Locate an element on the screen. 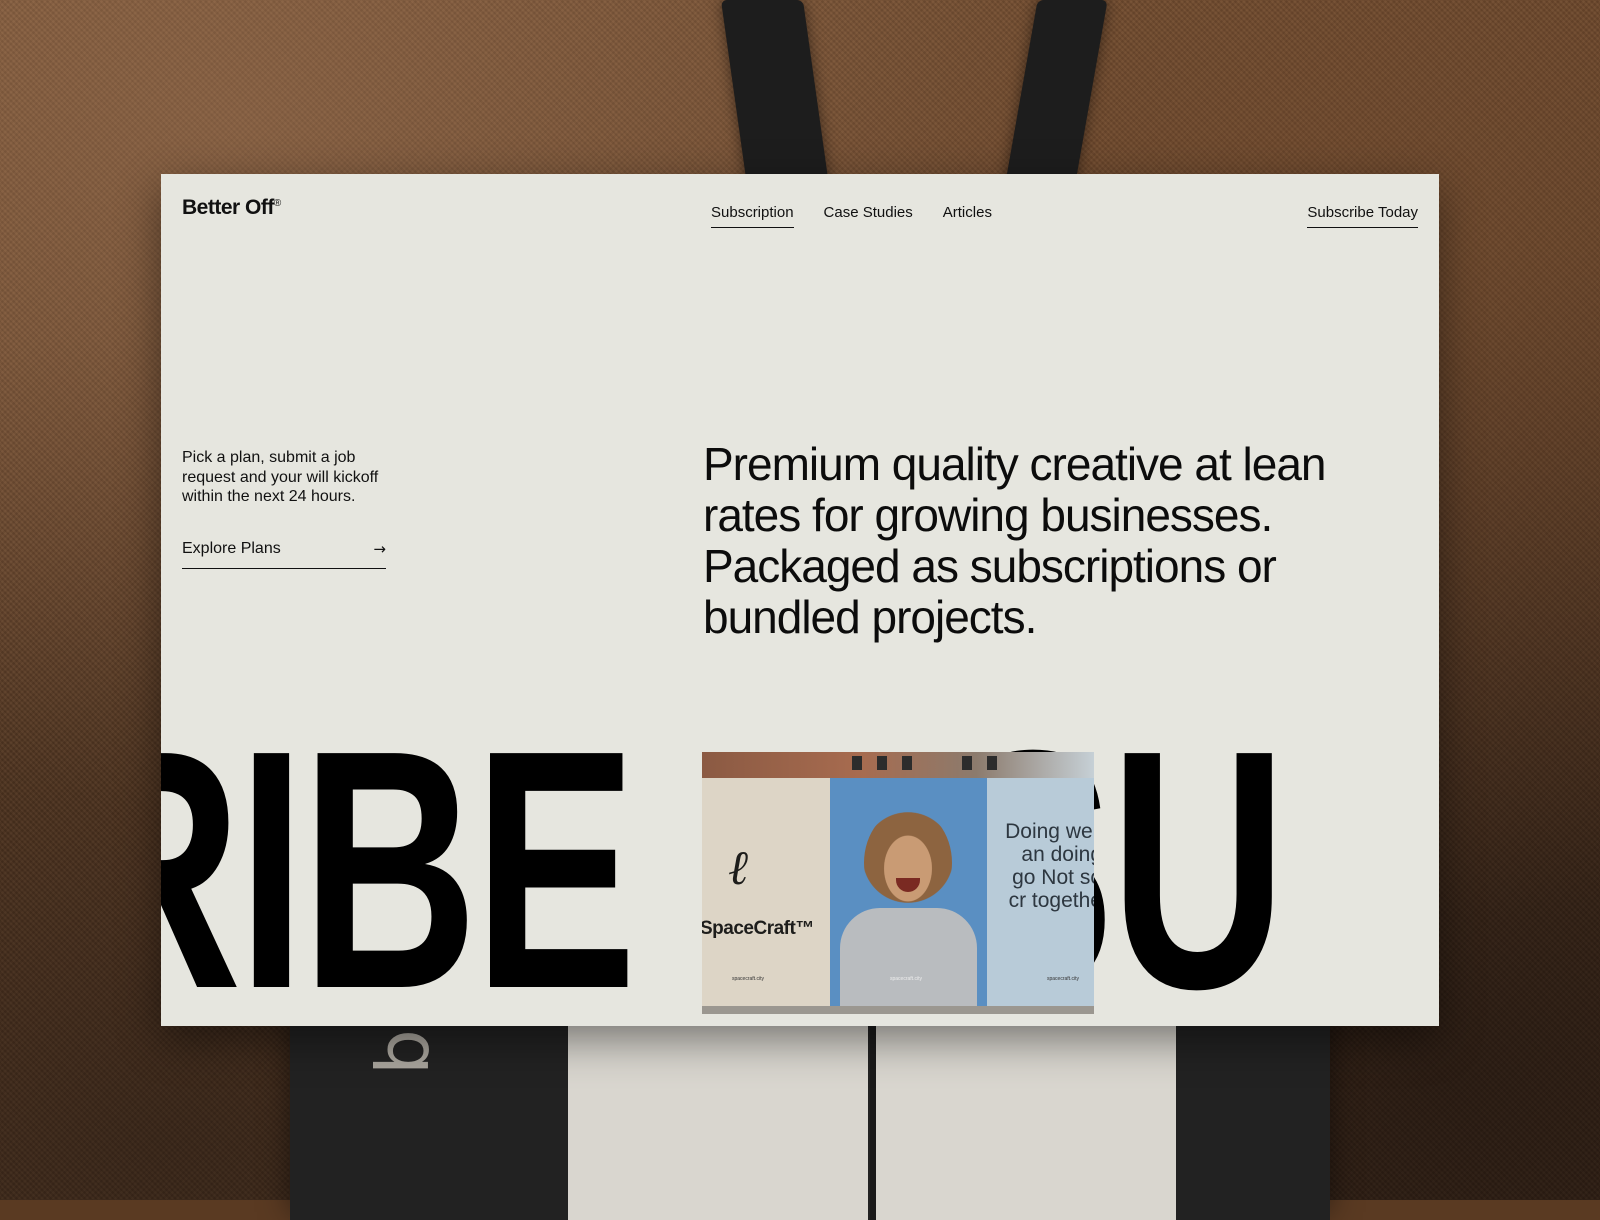 The image size is (1600, 1220). brand-logo: Better Off® is located at coordinates (231, 208).